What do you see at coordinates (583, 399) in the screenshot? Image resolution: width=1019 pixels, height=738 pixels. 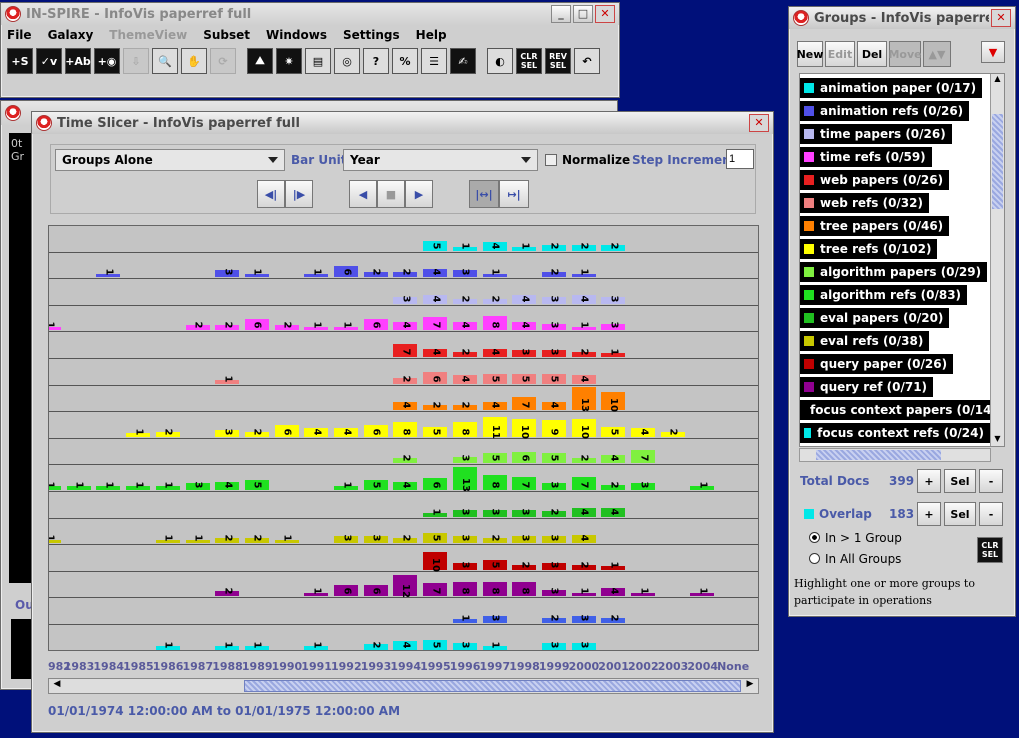 I see `bar: 13` at bounding box center [583, 399].